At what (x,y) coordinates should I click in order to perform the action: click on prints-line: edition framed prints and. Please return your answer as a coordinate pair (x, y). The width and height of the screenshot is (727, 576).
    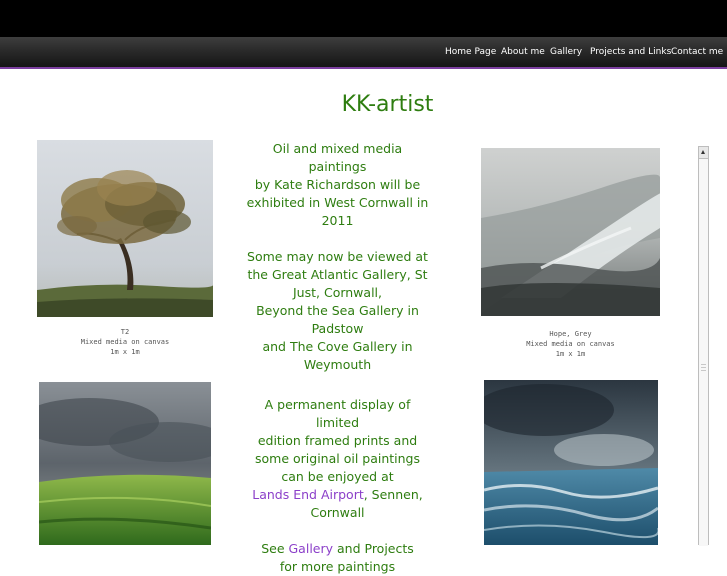
    Looking at the image, I should click on (337, 440).